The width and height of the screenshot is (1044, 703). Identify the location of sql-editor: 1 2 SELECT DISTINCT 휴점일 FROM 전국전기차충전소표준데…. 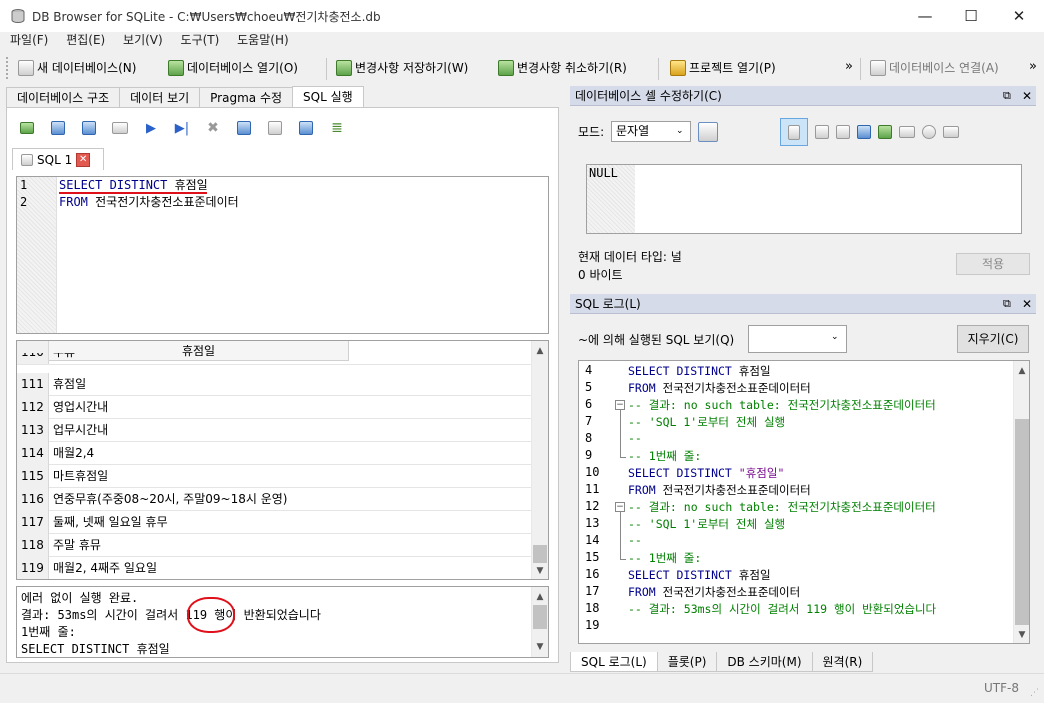
(282, 255).